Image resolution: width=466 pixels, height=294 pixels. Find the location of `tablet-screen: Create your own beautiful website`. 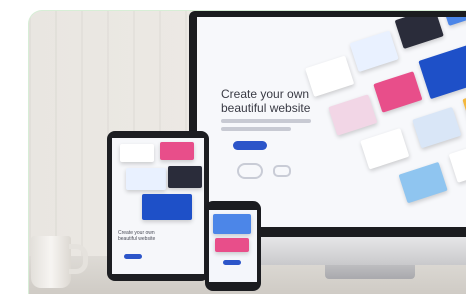

tablet-screen: Create your own beautiful website is located at coordinates (158, 206).